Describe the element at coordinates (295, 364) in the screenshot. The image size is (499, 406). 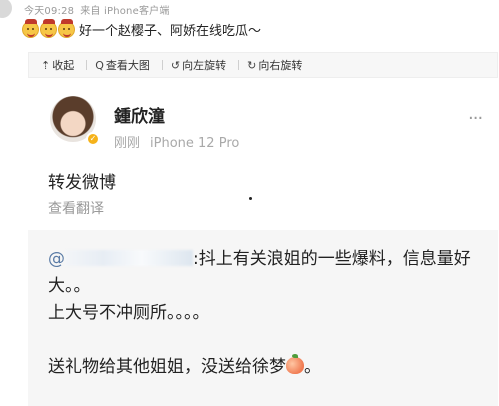
I see `peach-emoji-icon` at that location.